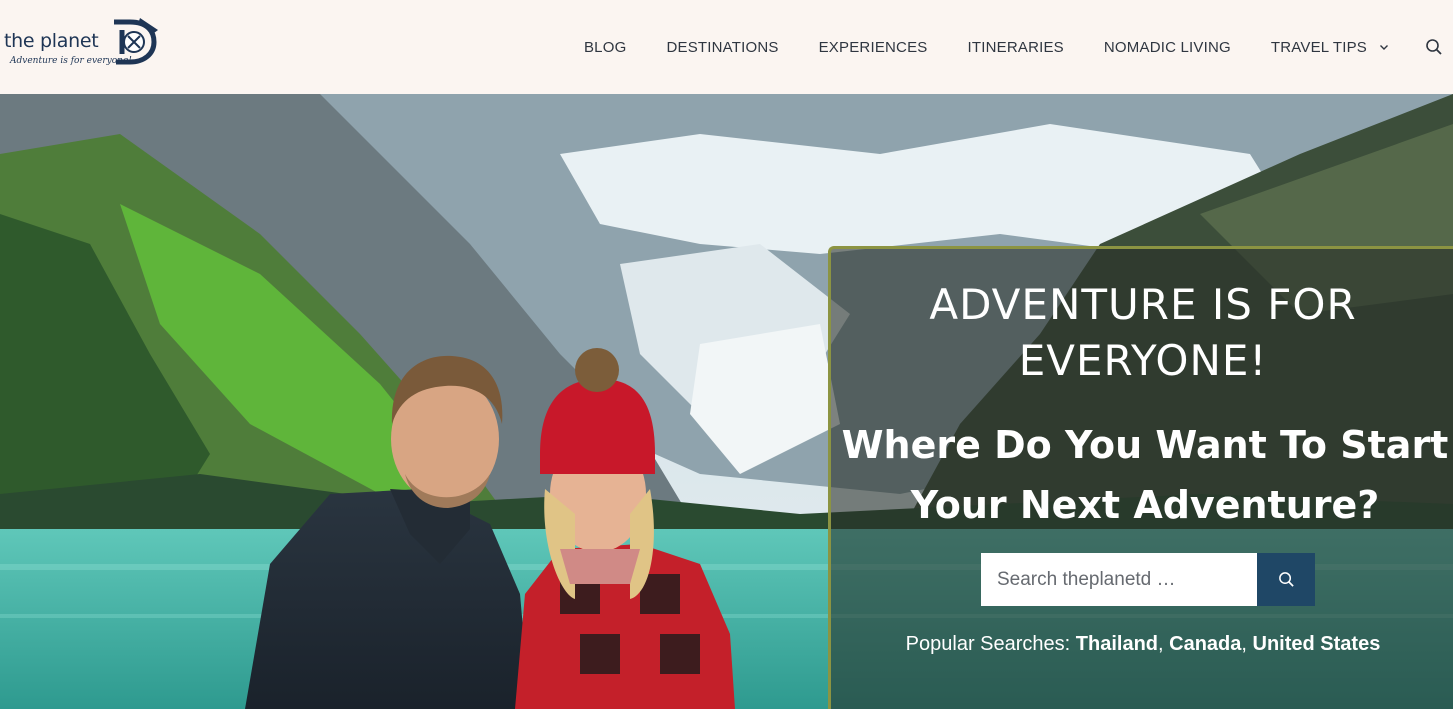 The height and width of the screenshot is (709, 1453). I want to click on nav-item-blog: BLOG, so click(605, 47).